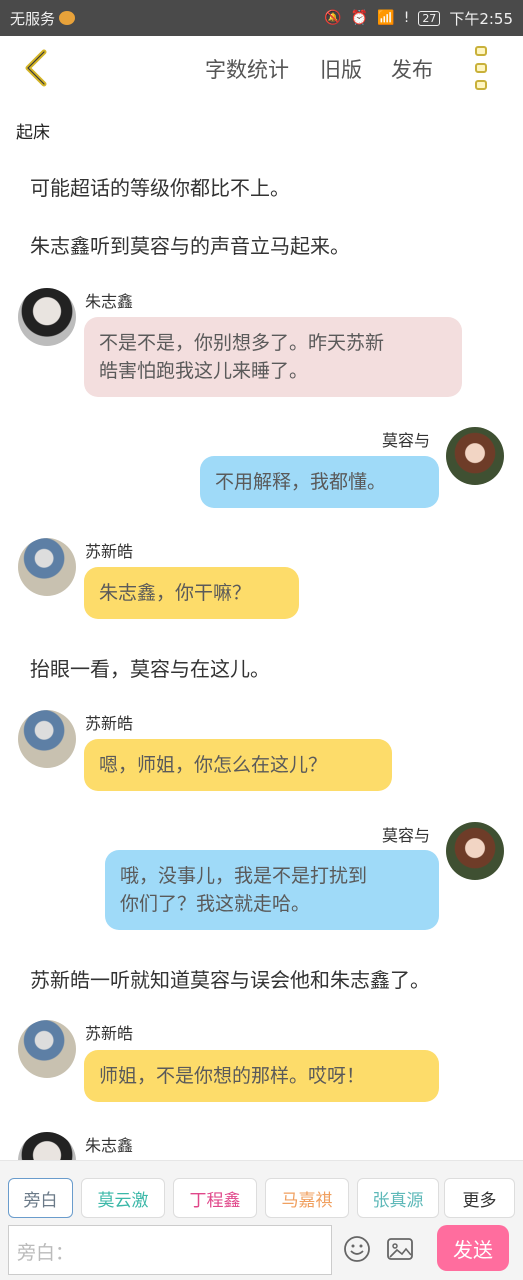  Describe the element at coordinates (301, 482) in the screenshot. I see `message-text: 不用解释，我都懂。` at that location.